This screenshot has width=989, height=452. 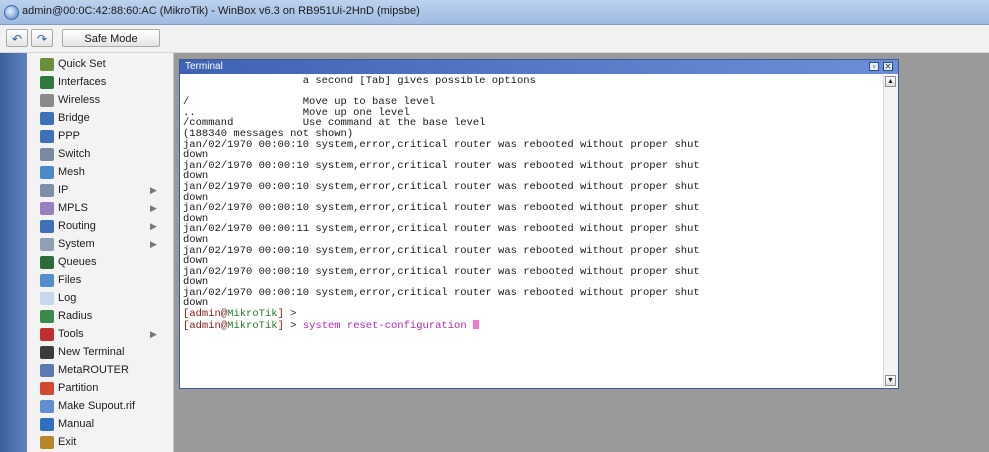 I want to click on sidebar-item-label: MetaROUTER, so click(x=93, y=370).